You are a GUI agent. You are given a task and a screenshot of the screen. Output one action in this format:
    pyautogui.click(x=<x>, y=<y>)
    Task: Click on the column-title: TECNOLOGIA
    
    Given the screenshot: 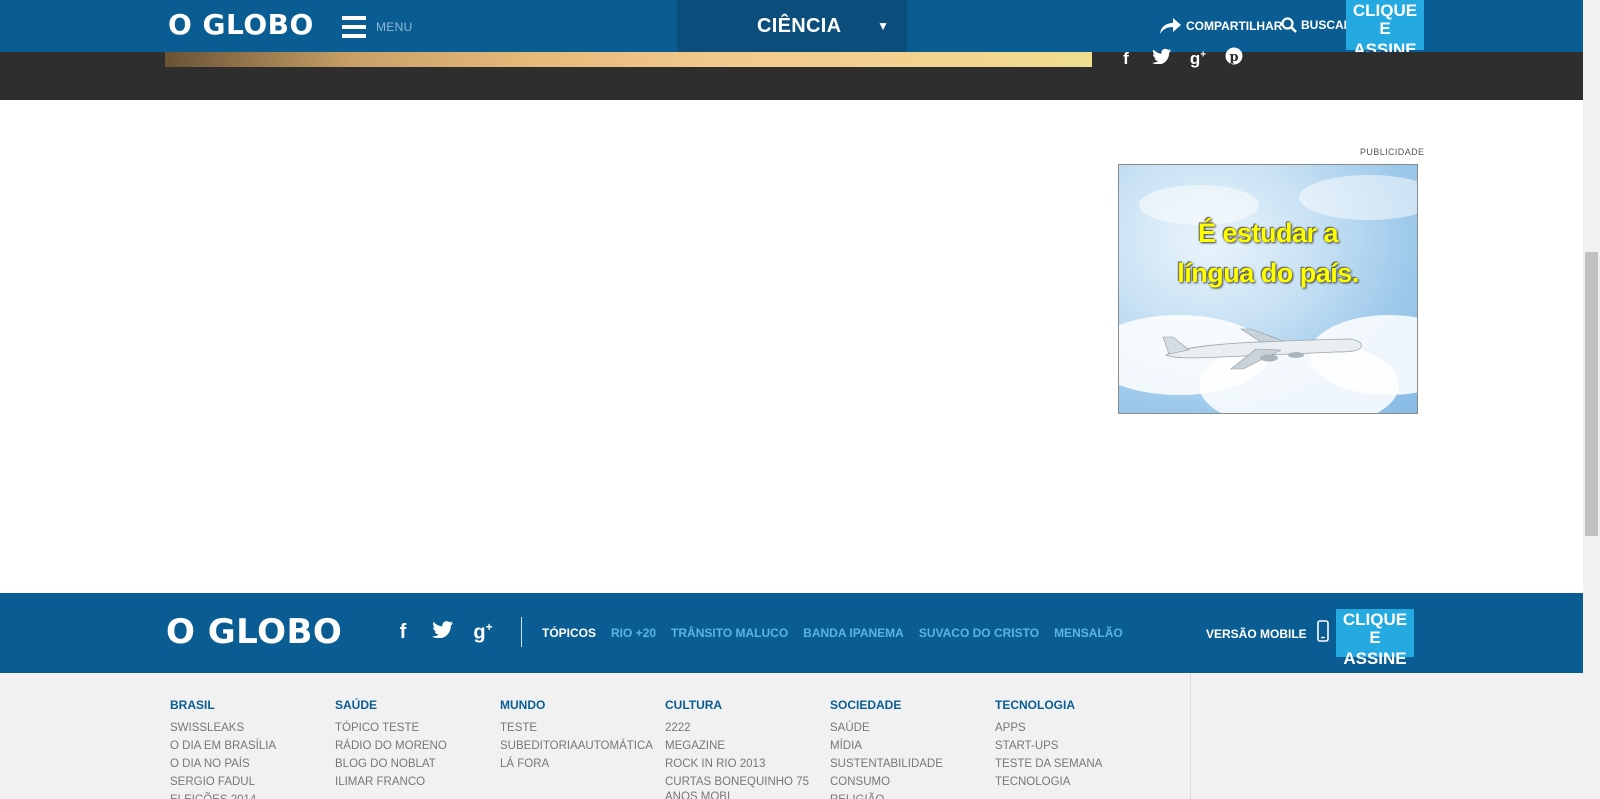 What is the action you would take?
    pyautogui.click(x=1075, y=705)
    